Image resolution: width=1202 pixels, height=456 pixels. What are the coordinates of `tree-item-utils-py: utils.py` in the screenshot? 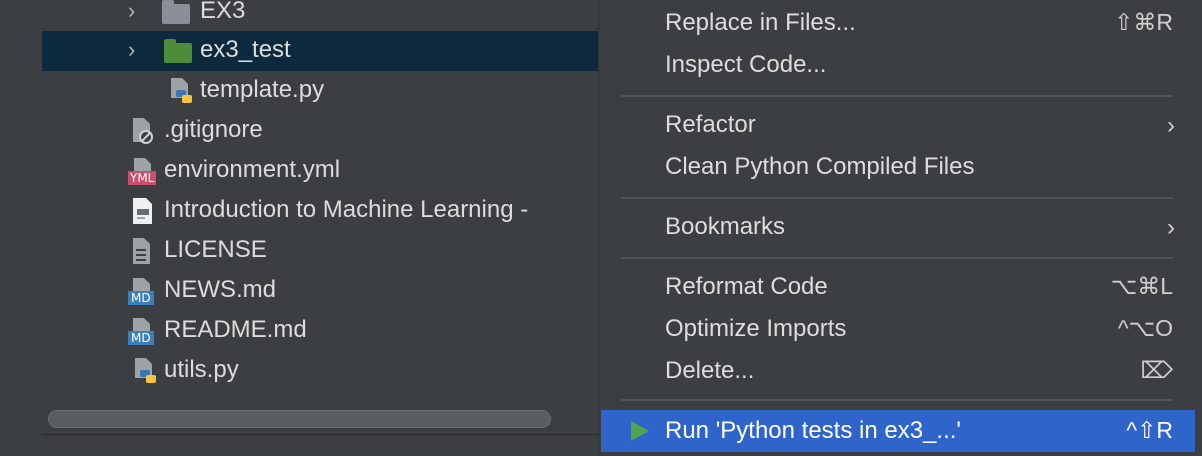 It's located at (321, 371).